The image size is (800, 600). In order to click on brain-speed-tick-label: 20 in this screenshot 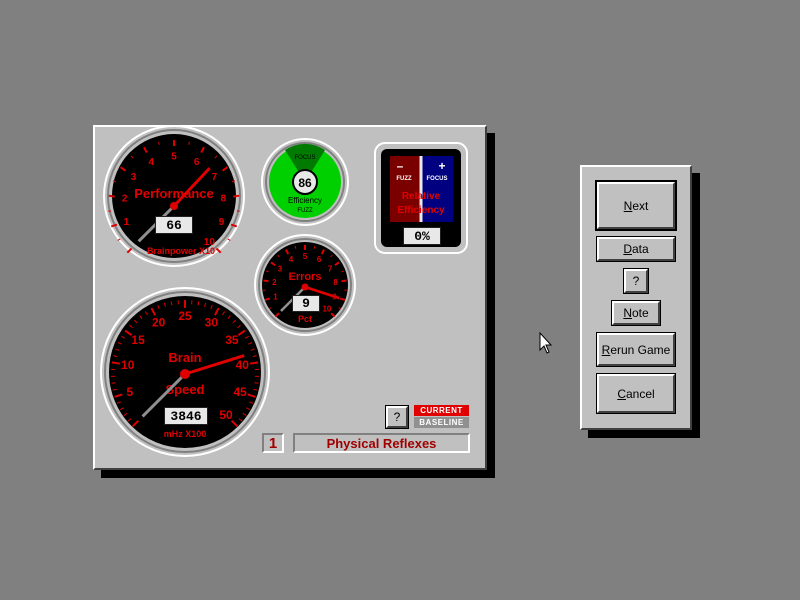, I will do `click(159, 323)`.